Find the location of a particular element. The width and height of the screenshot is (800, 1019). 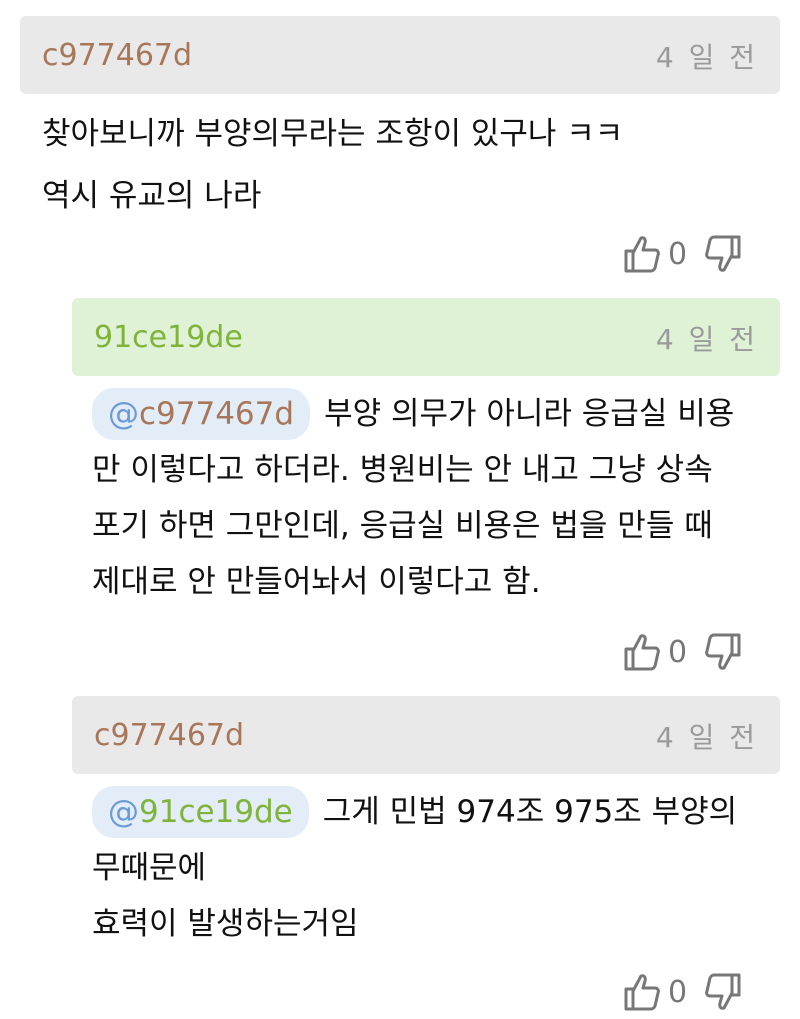

mention-chip: @c977467d is located at coordinates (201, 414).